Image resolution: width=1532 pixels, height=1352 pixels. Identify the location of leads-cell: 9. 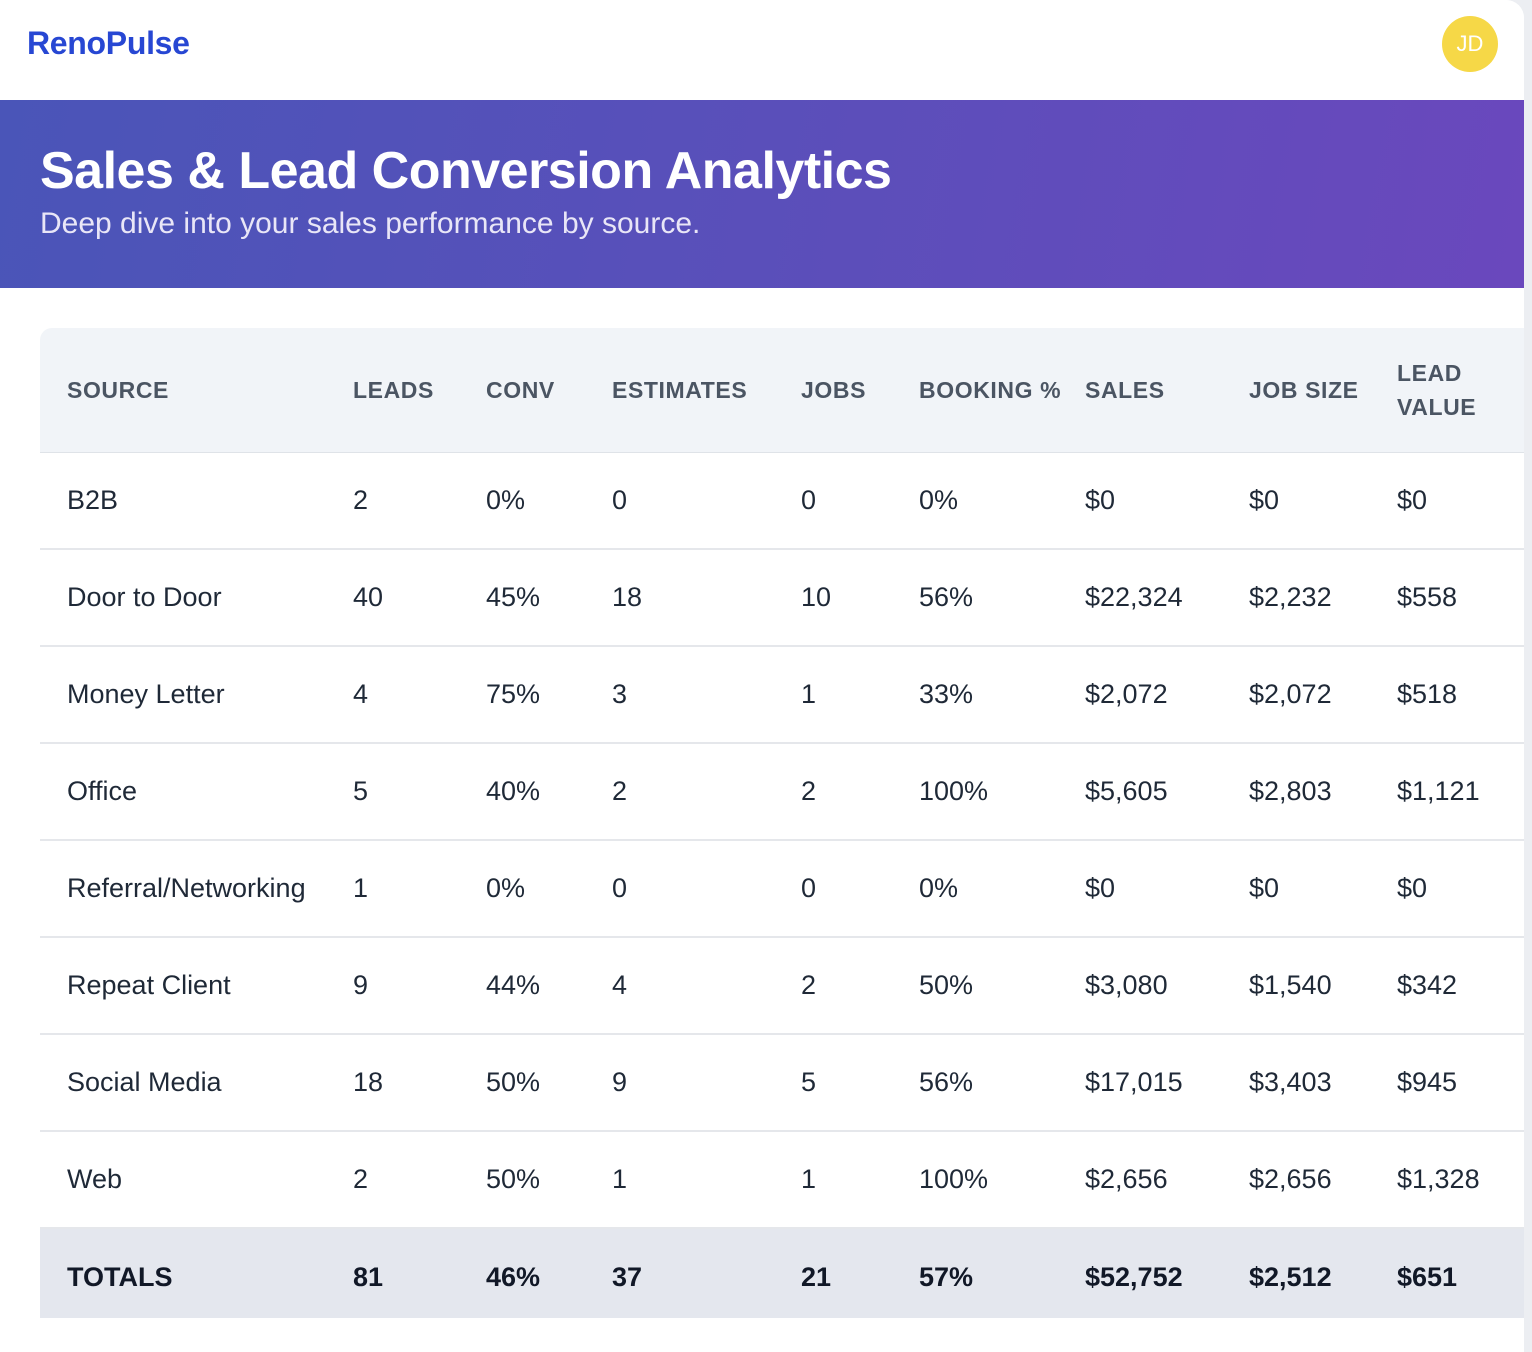
(419, 986).